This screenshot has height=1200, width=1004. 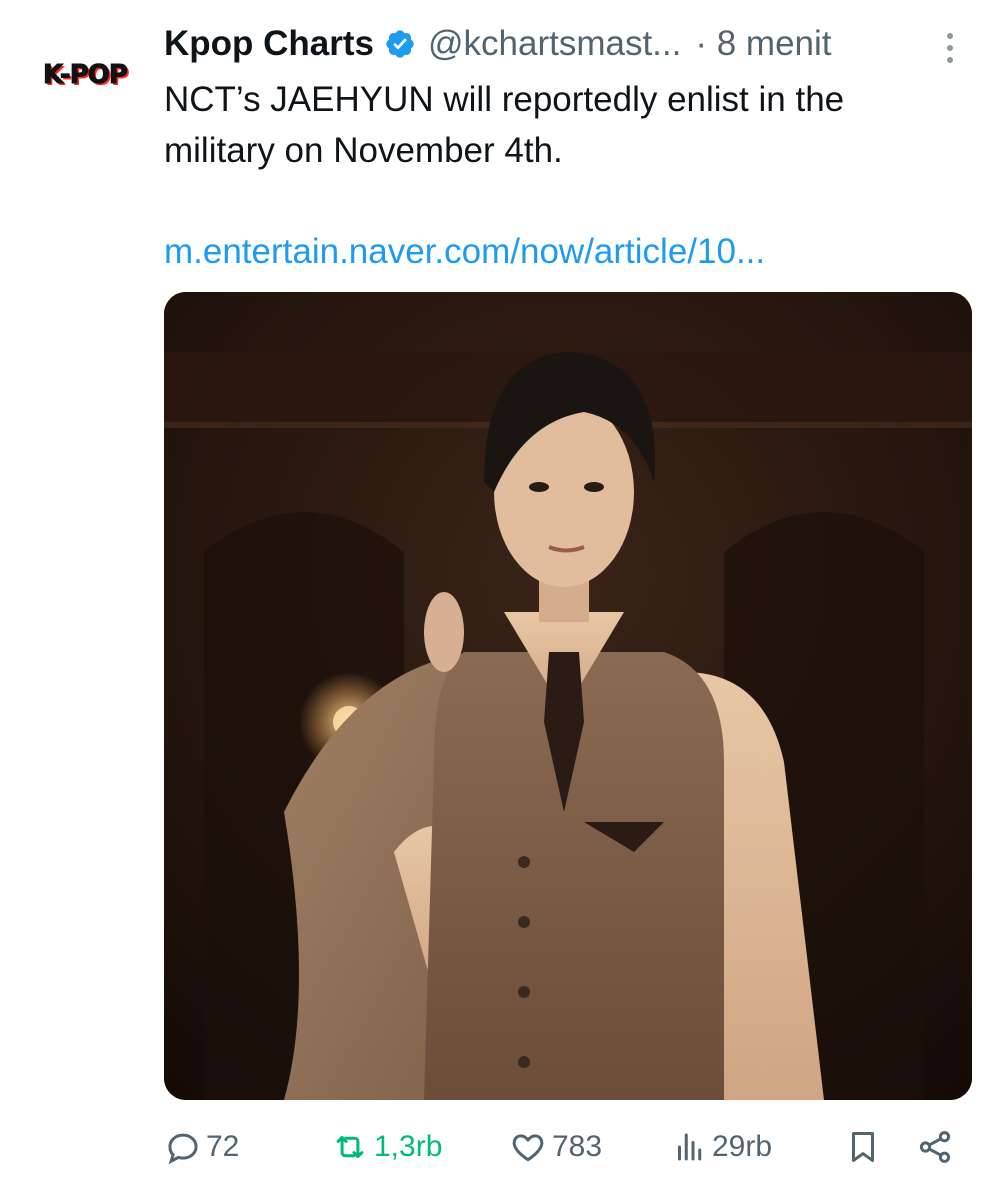 I want to click on tweet-actions-bar: 72 1,3rb 783 29rb, so click(x=564, y=1147).